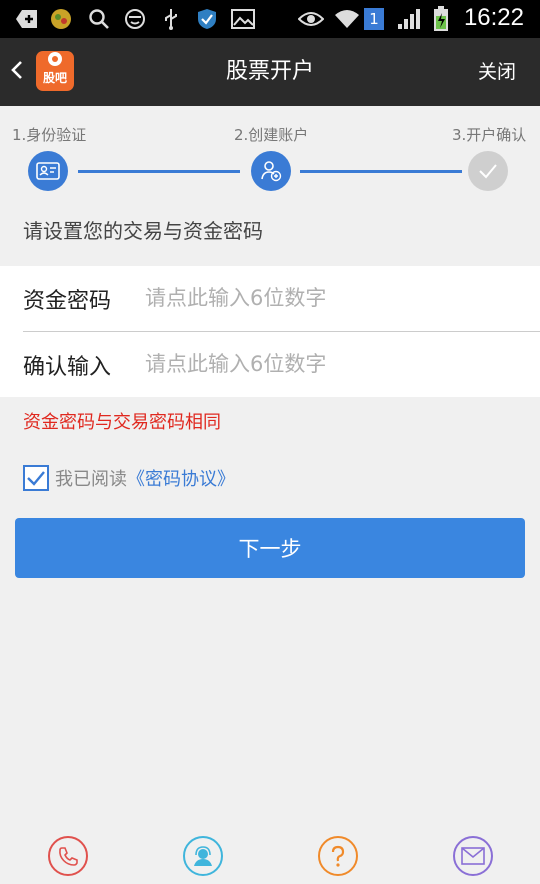 The image size is (540, 884). I want to click on agreement-checkbox, so click(36, 478).